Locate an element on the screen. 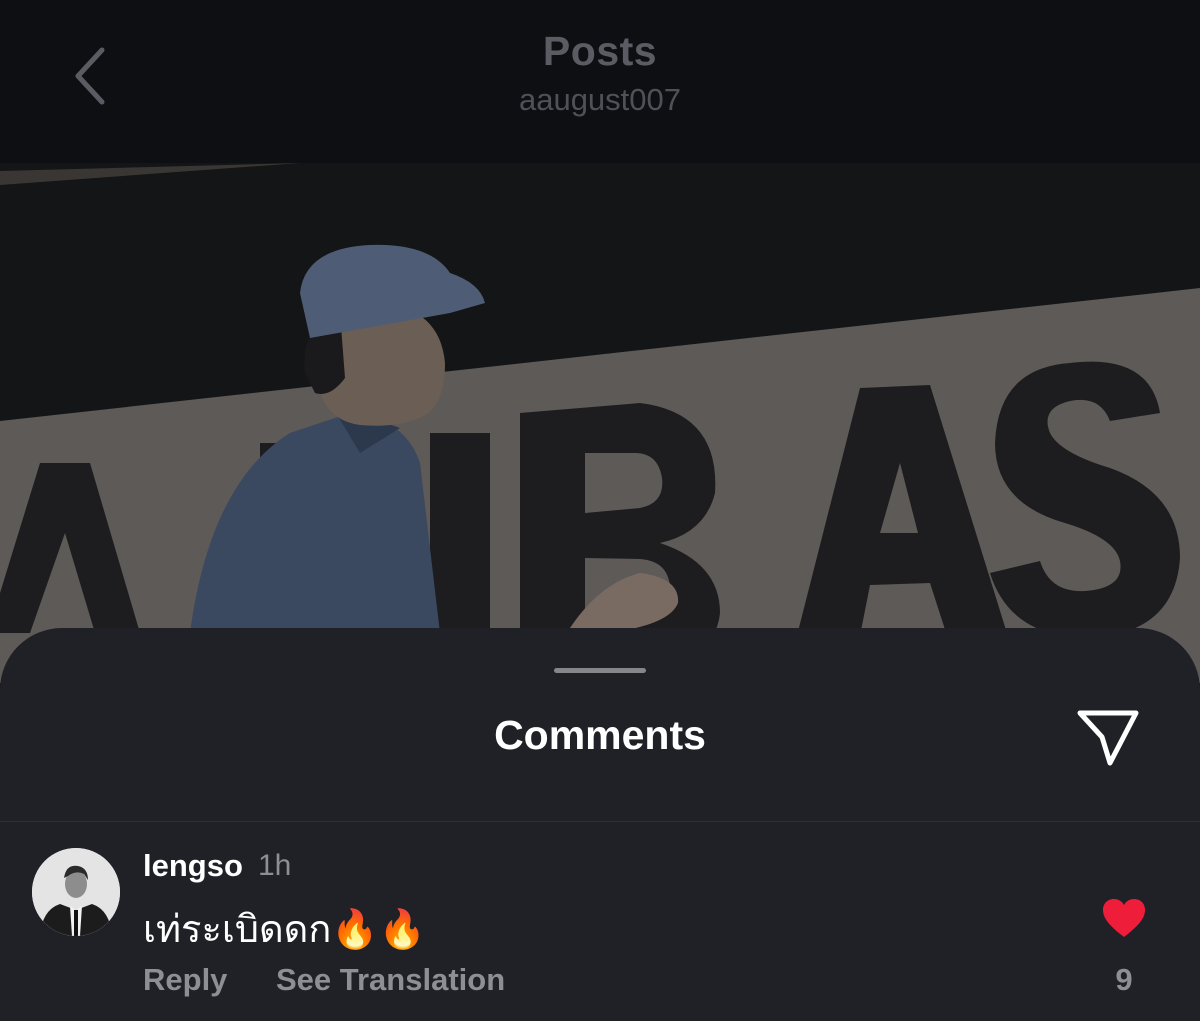 The height and width of the screenshot is (1021, 1200). reply-button: Reply is located at coordinates (185, 980).